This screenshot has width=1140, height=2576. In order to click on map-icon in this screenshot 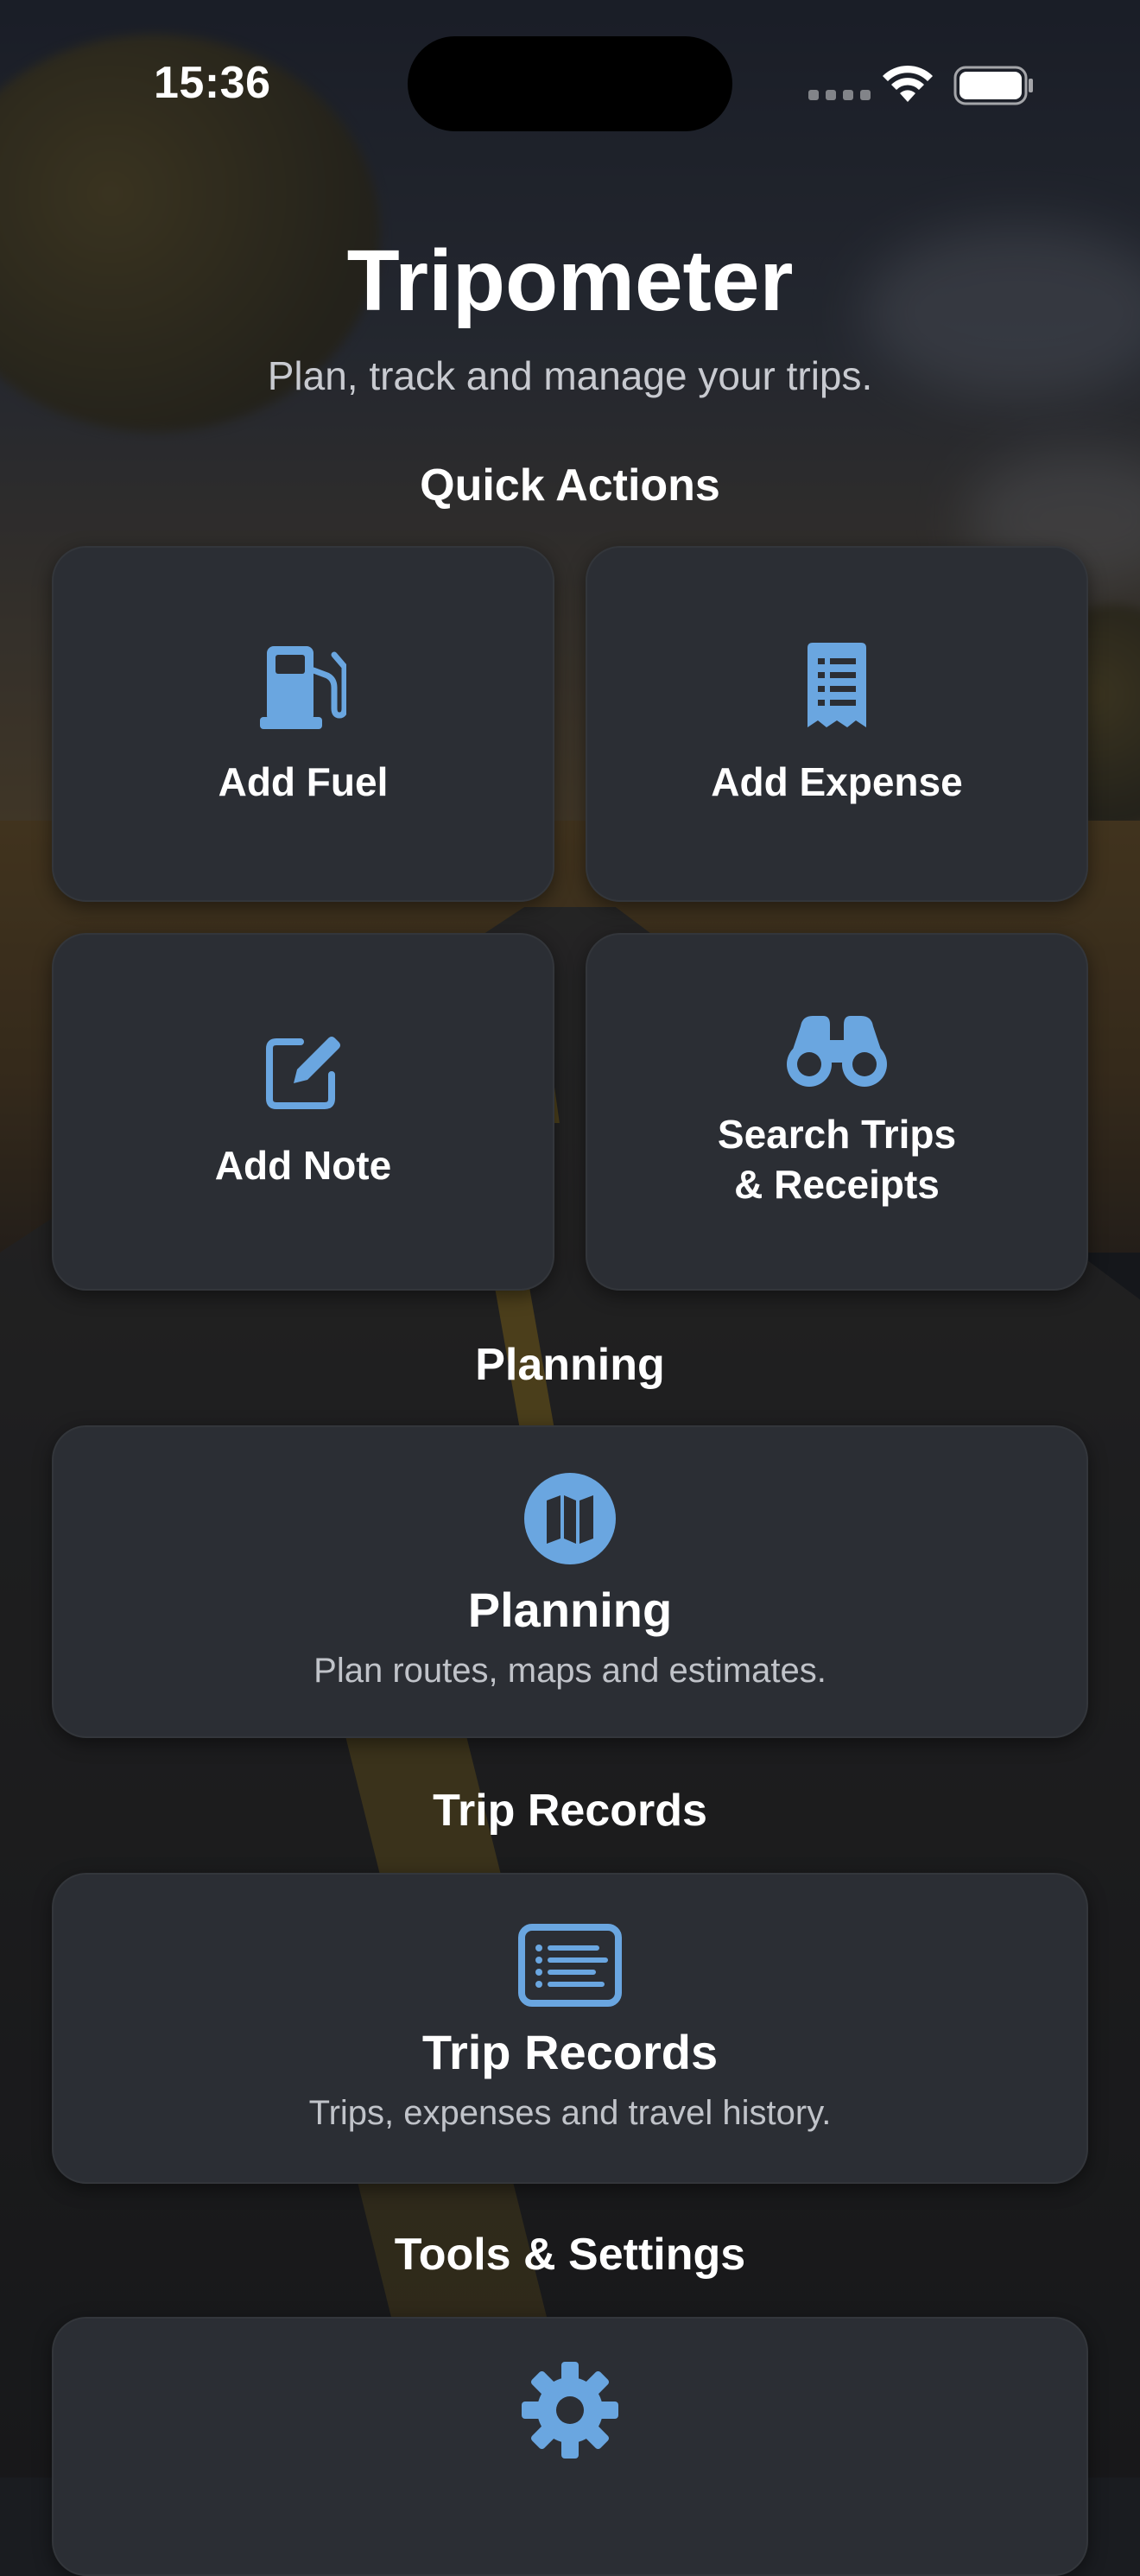, I will do `click(570, 1518)`.